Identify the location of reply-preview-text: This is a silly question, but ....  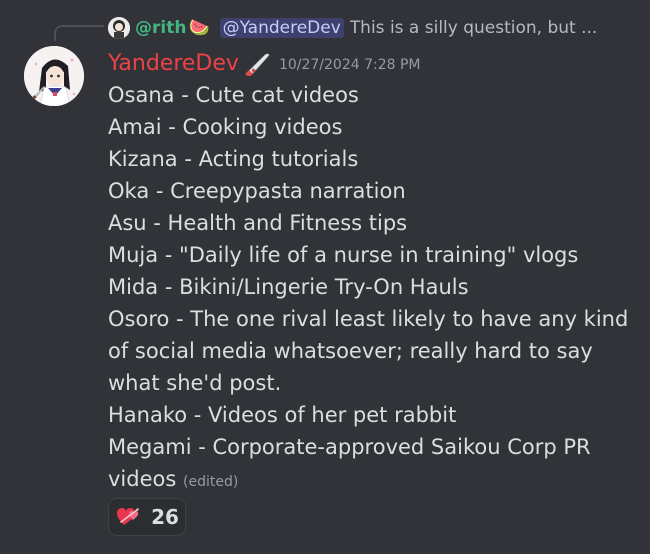
(474, 28).